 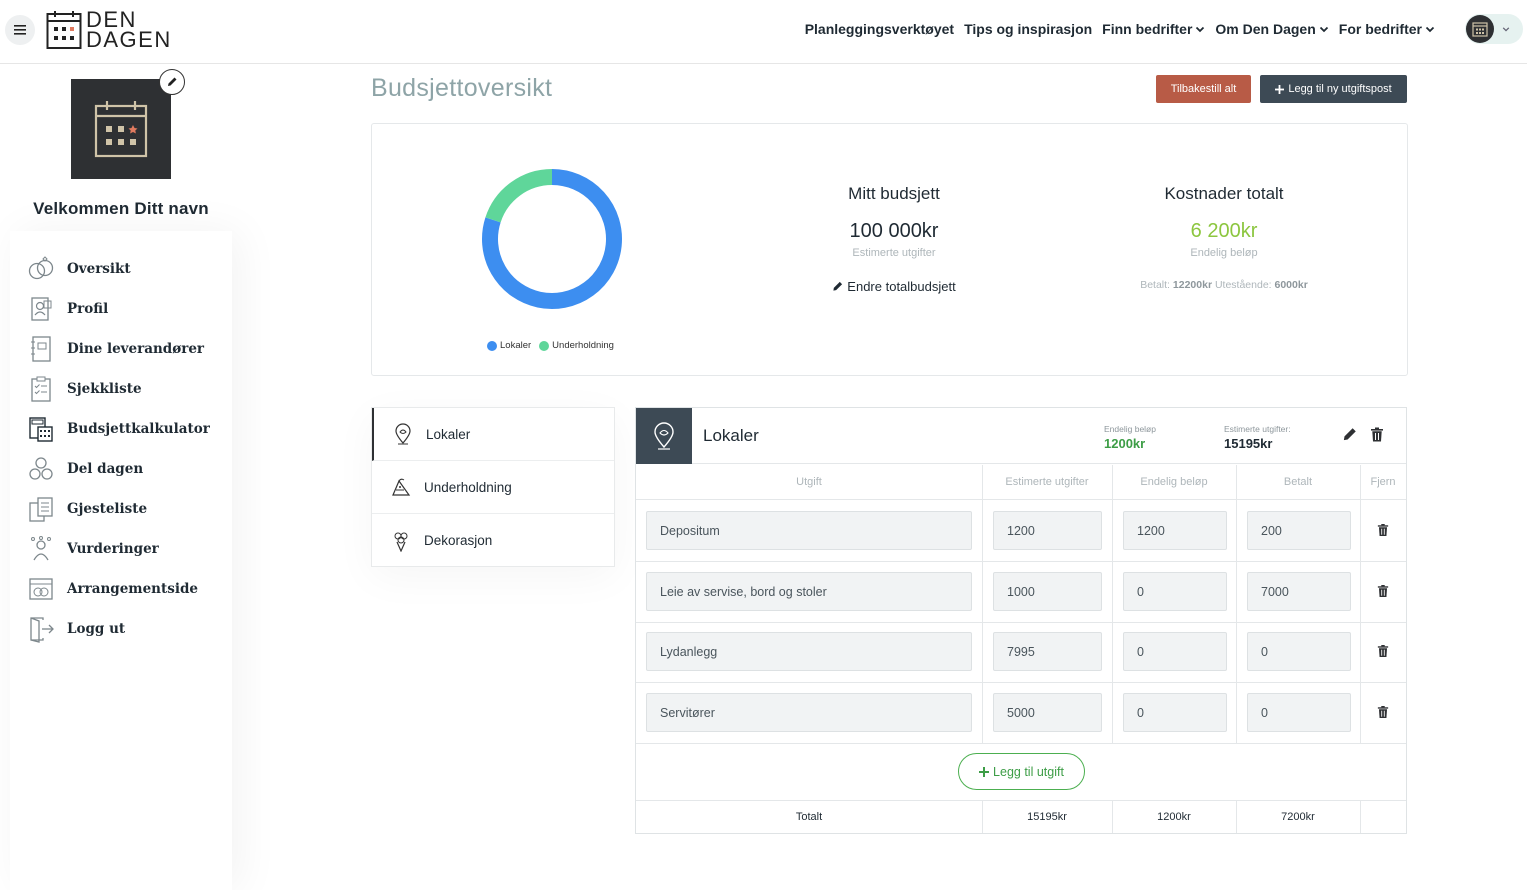 I want to click on edit-profile-image-button, so click(x=172, y=82).